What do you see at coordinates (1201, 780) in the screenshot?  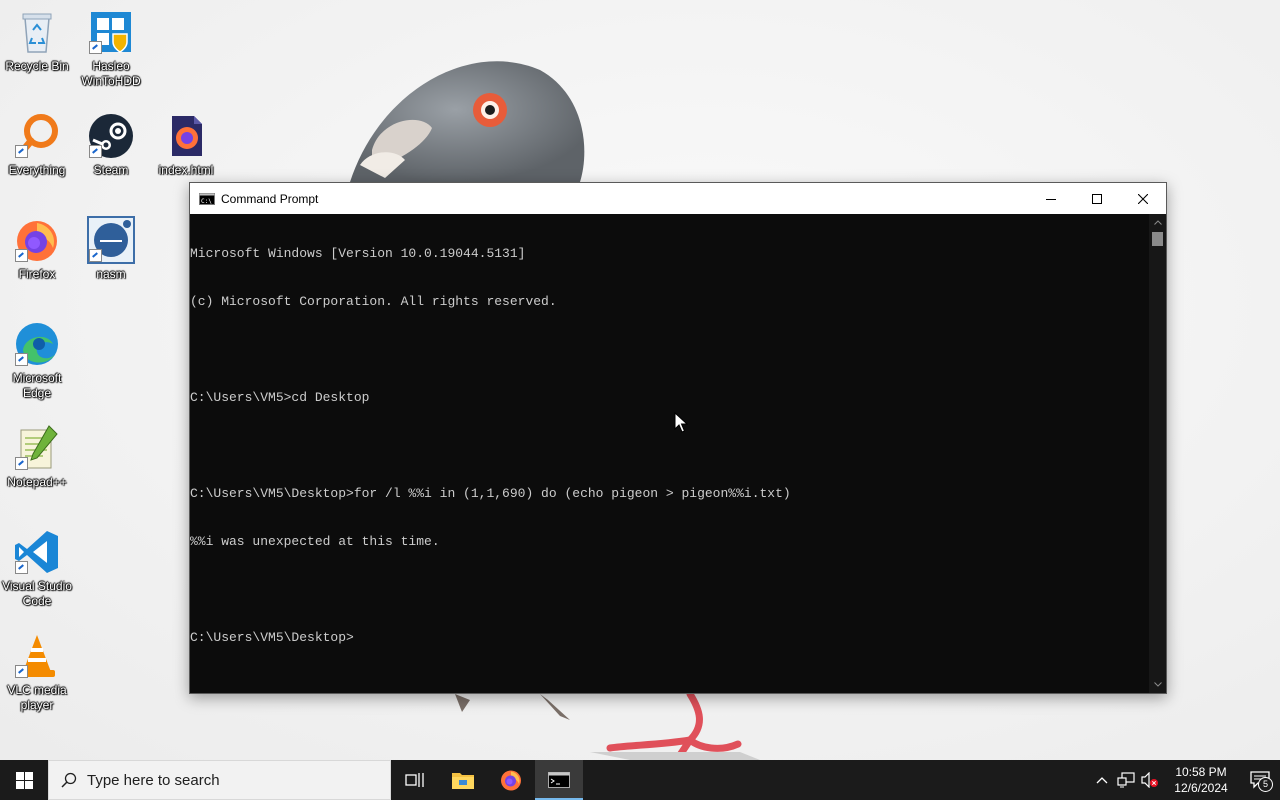 I see `taskbar-clock: 10:58 PM 12/6/2024` at bounding box center [1201, 780].